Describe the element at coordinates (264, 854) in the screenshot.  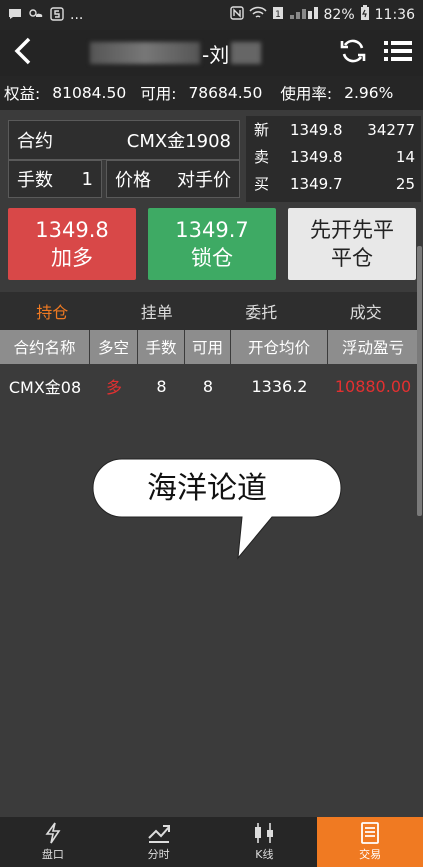
I see `nav-label: K线` at that location.